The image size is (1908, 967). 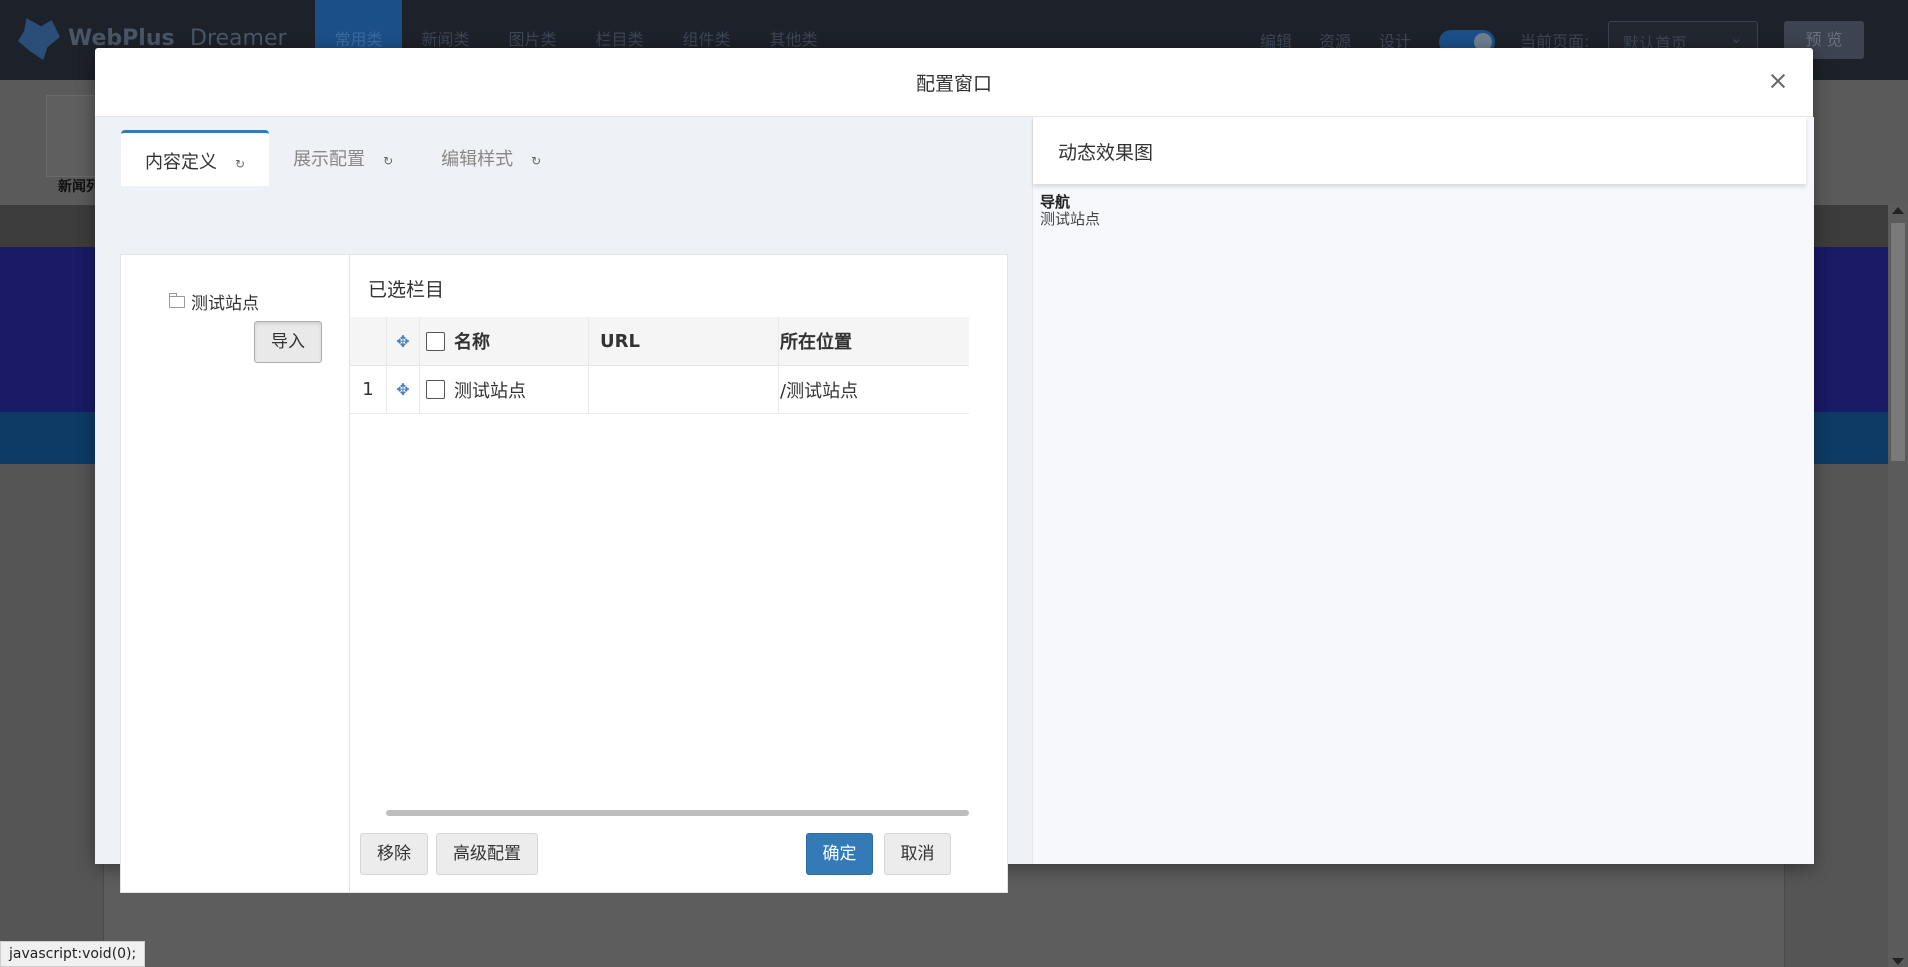 I want to click on preview-site-link: 测试站点, so click(x=1070, y=218).